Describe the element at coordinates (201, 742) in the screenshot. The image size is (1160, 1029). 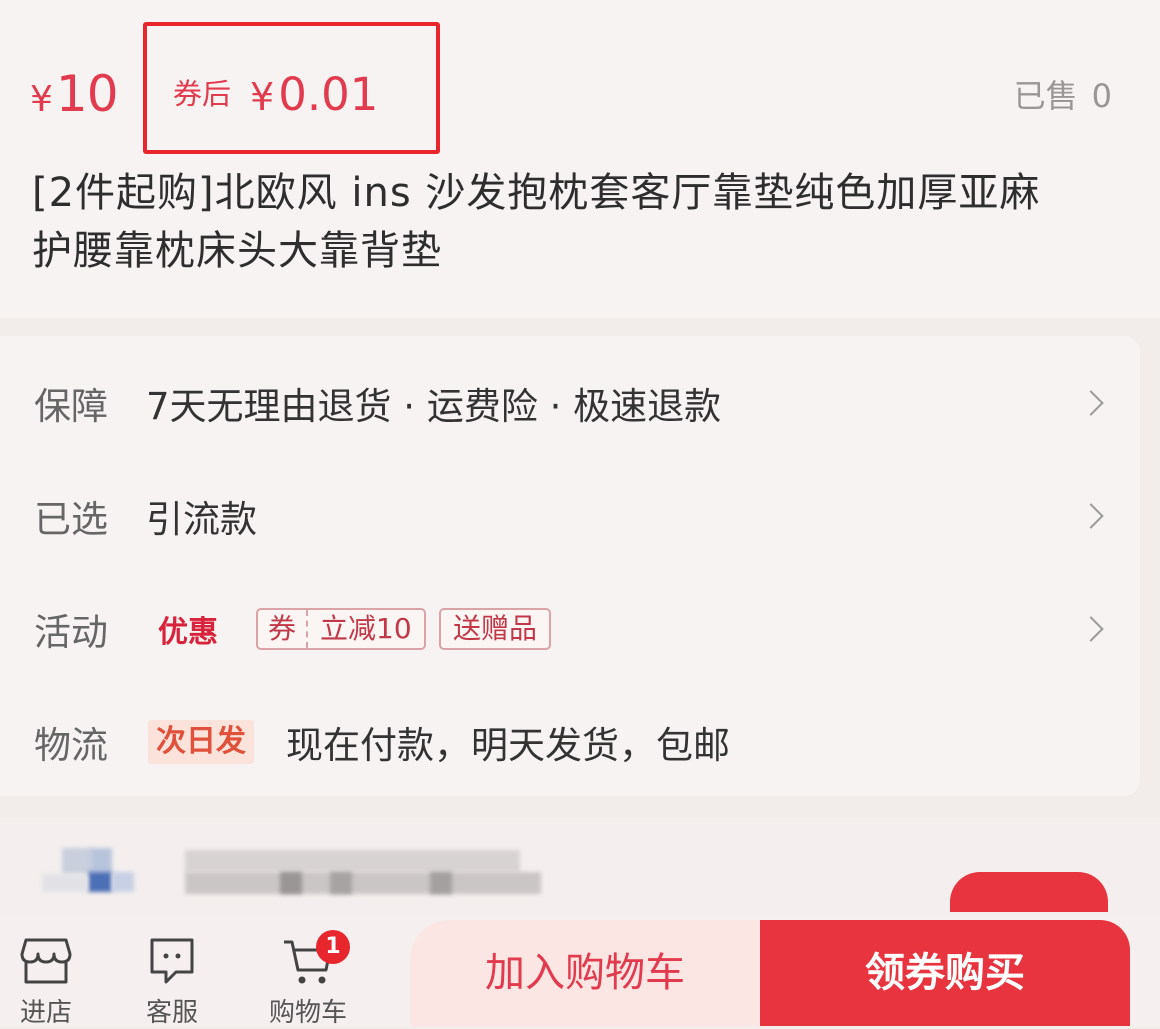
I see `next-day-tag: 次日发` at that location.